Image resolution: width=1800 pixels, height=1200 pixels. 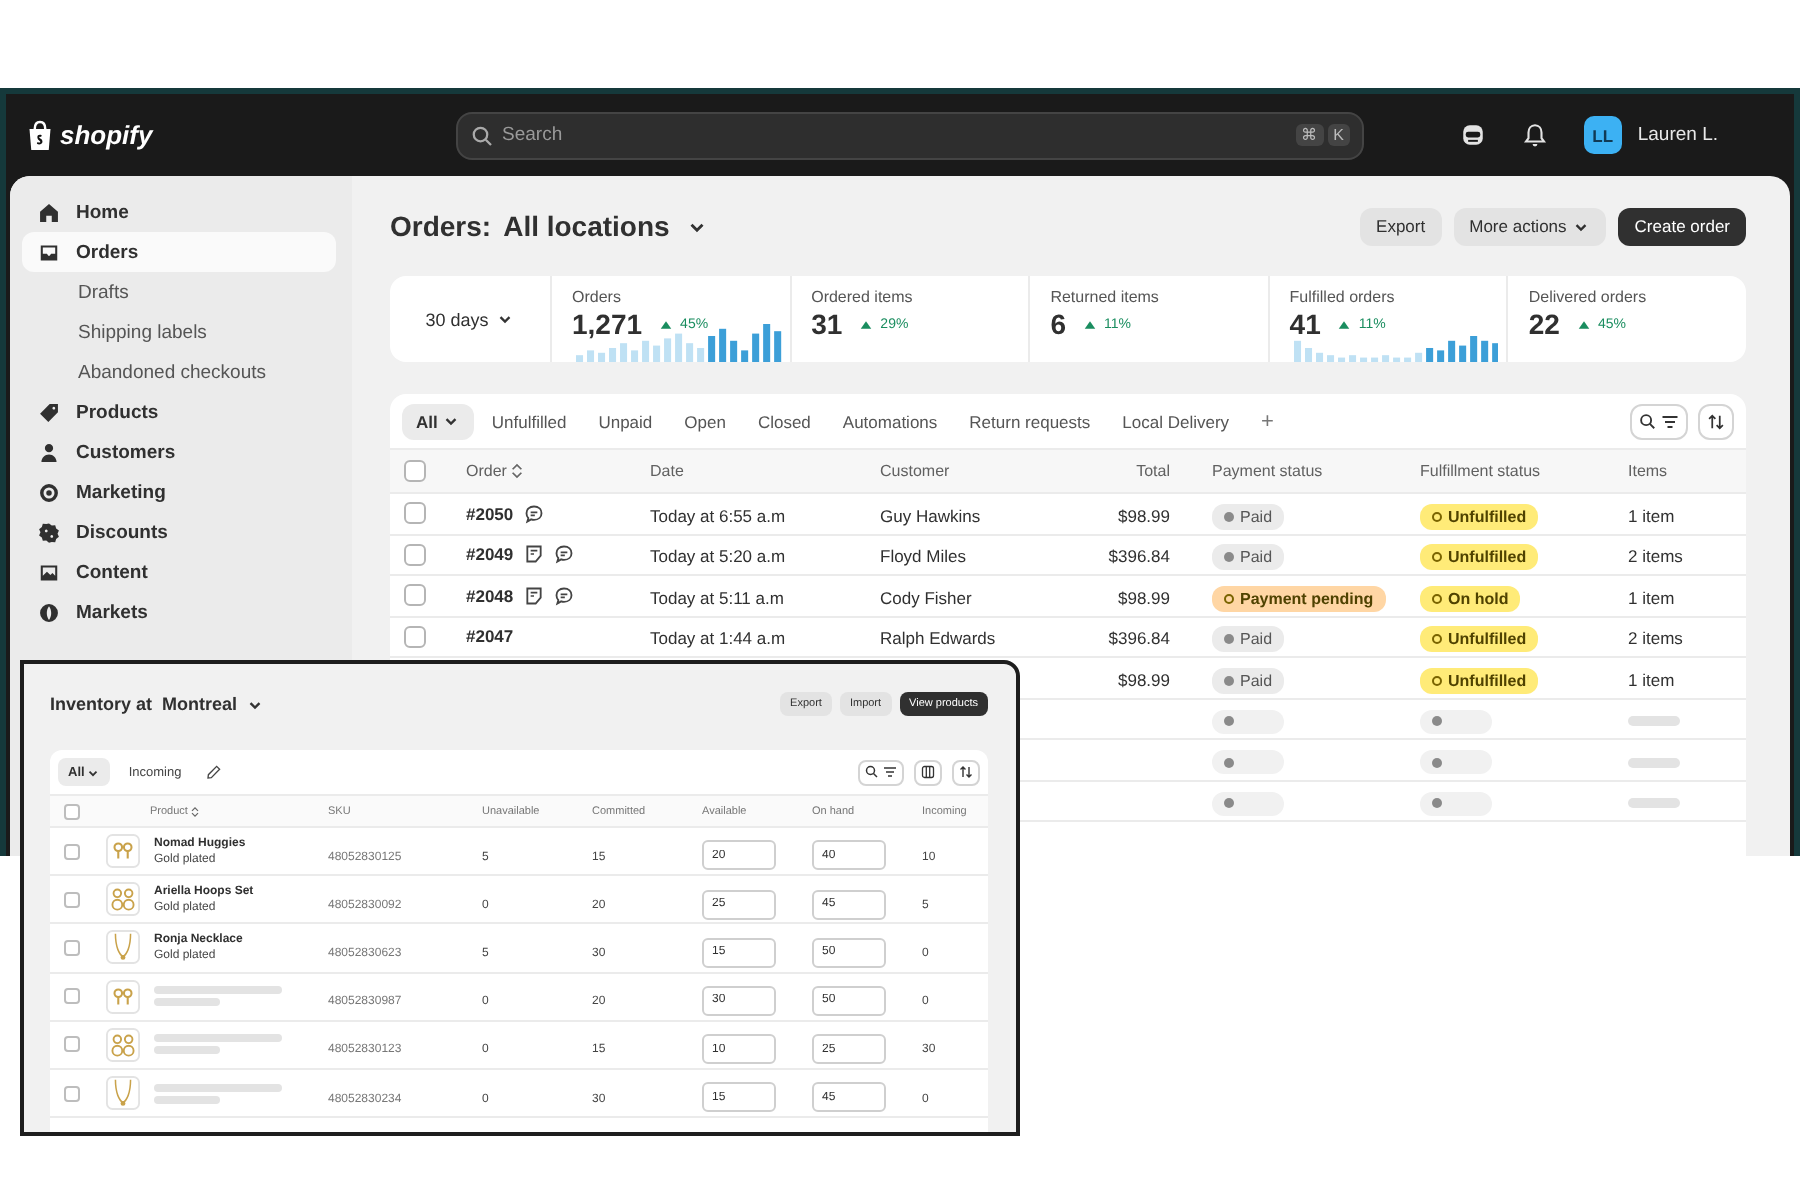 What do you see at coordinates (1267, 421) in the screenshot?
I see `add-tab-button: +` at bounding box center [1267, 421].